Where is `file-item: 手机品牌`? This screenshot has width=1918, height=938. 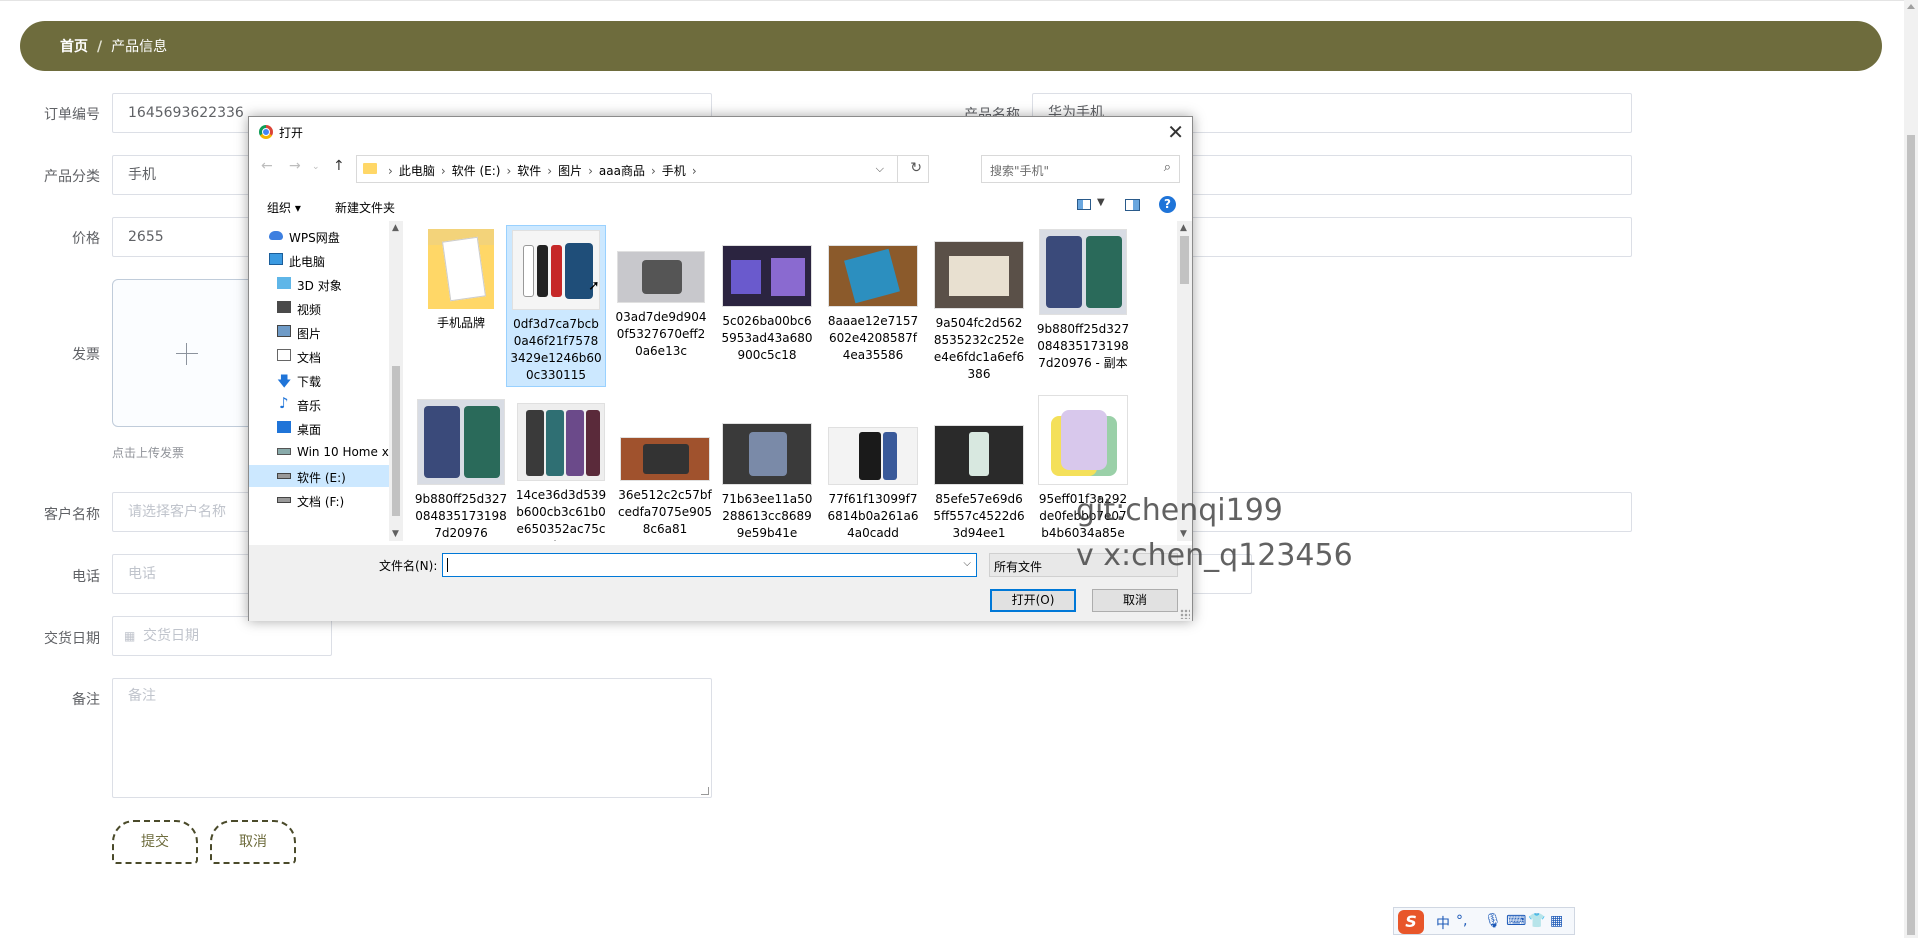
file-item: 手机品牌 is located at coordinates (461, 280).